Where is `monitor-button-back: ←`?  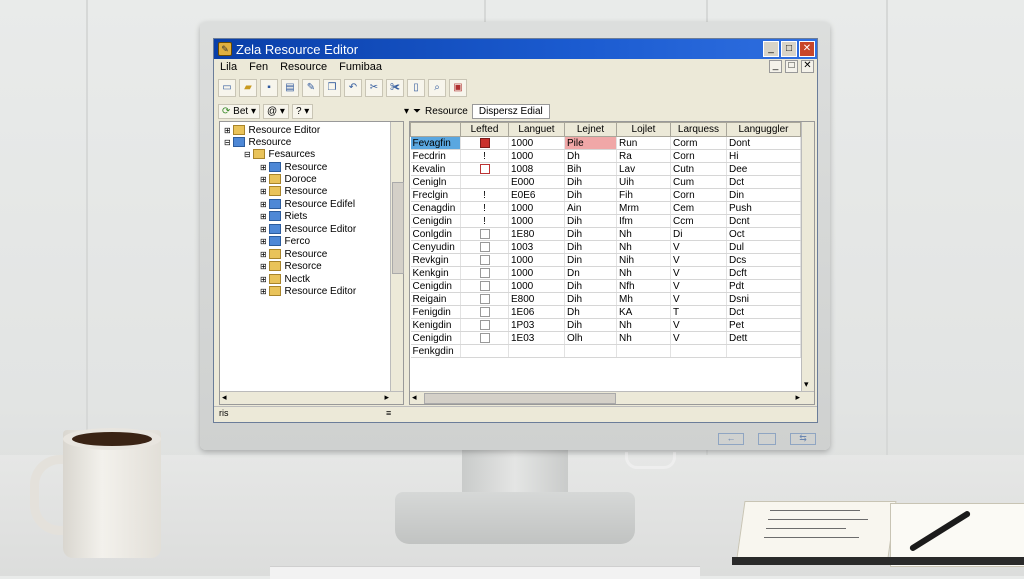 monitor-button-back: ← is located at coordinates (731, 439).